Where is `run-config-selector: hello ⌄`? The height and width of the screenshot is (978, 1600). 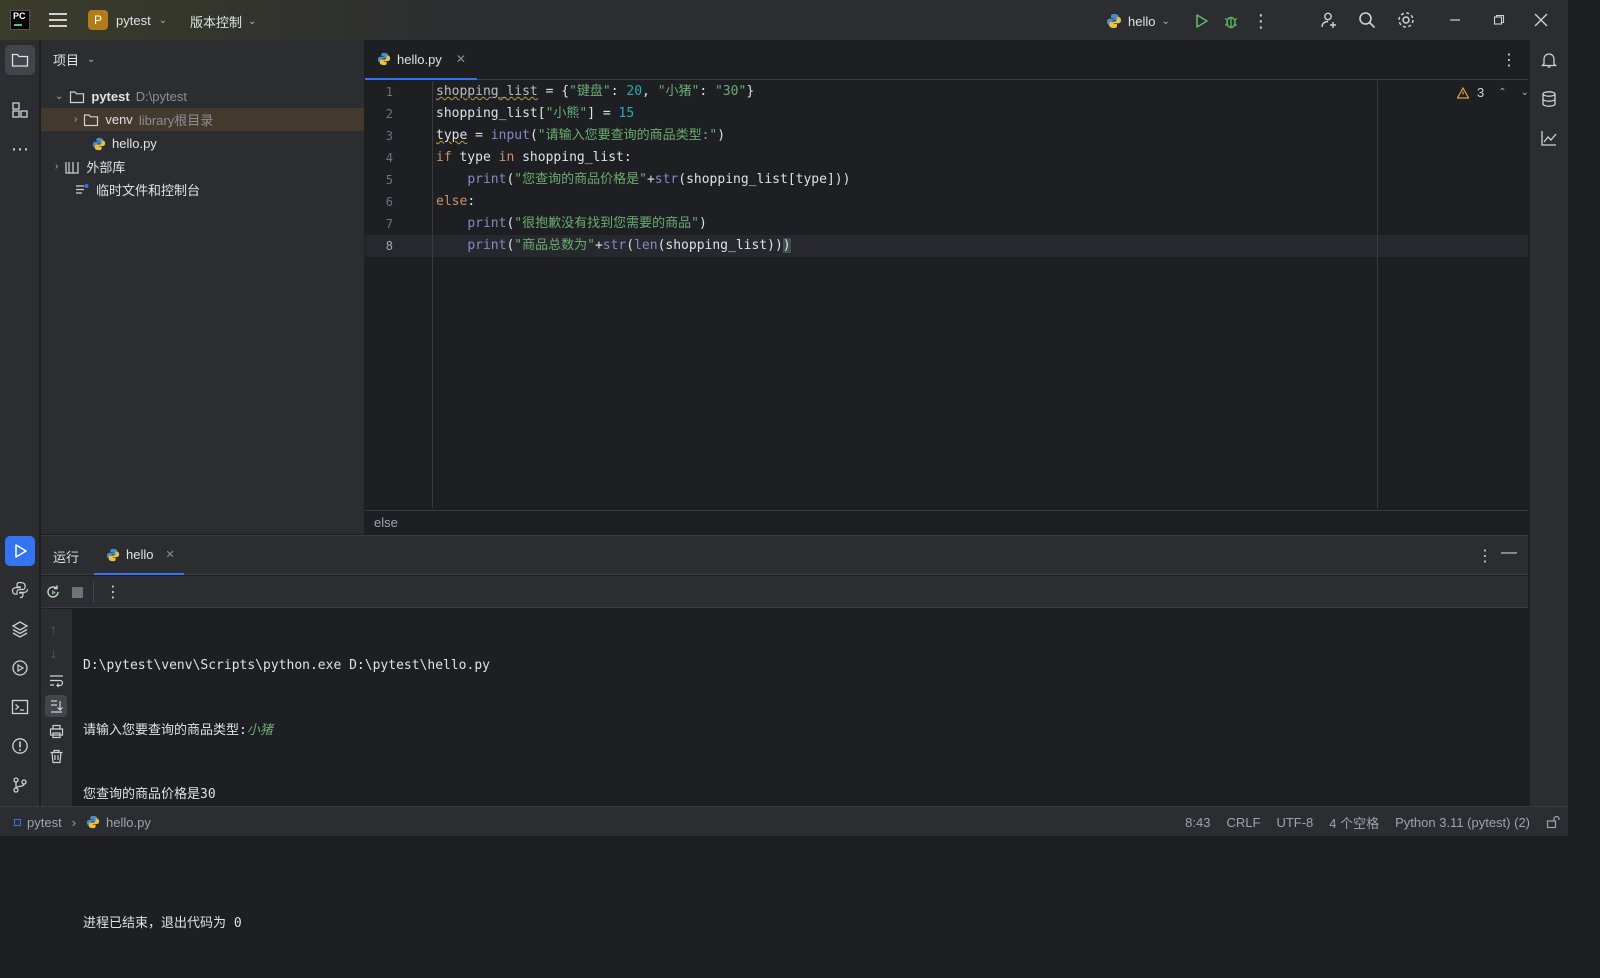 run-config-selector: hello ⌄ is located at coordinates (1138, 21).